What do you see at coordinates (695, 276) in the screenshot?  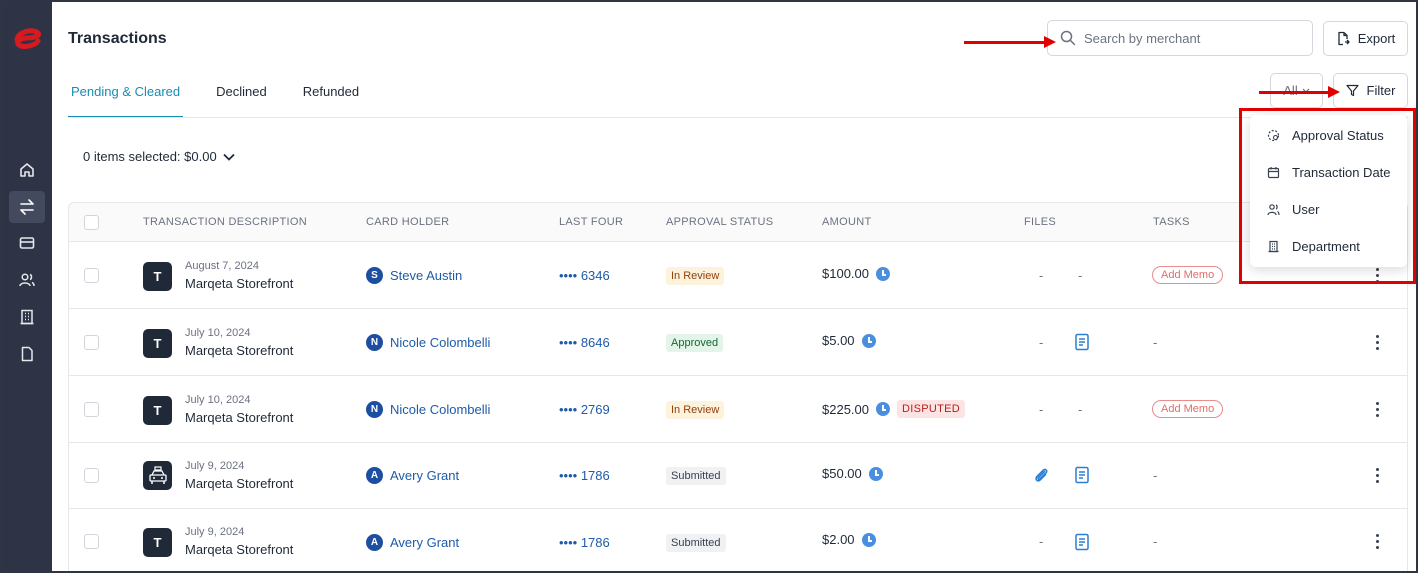 I see `status-badge: In Review` at bounding box center [695, 276].